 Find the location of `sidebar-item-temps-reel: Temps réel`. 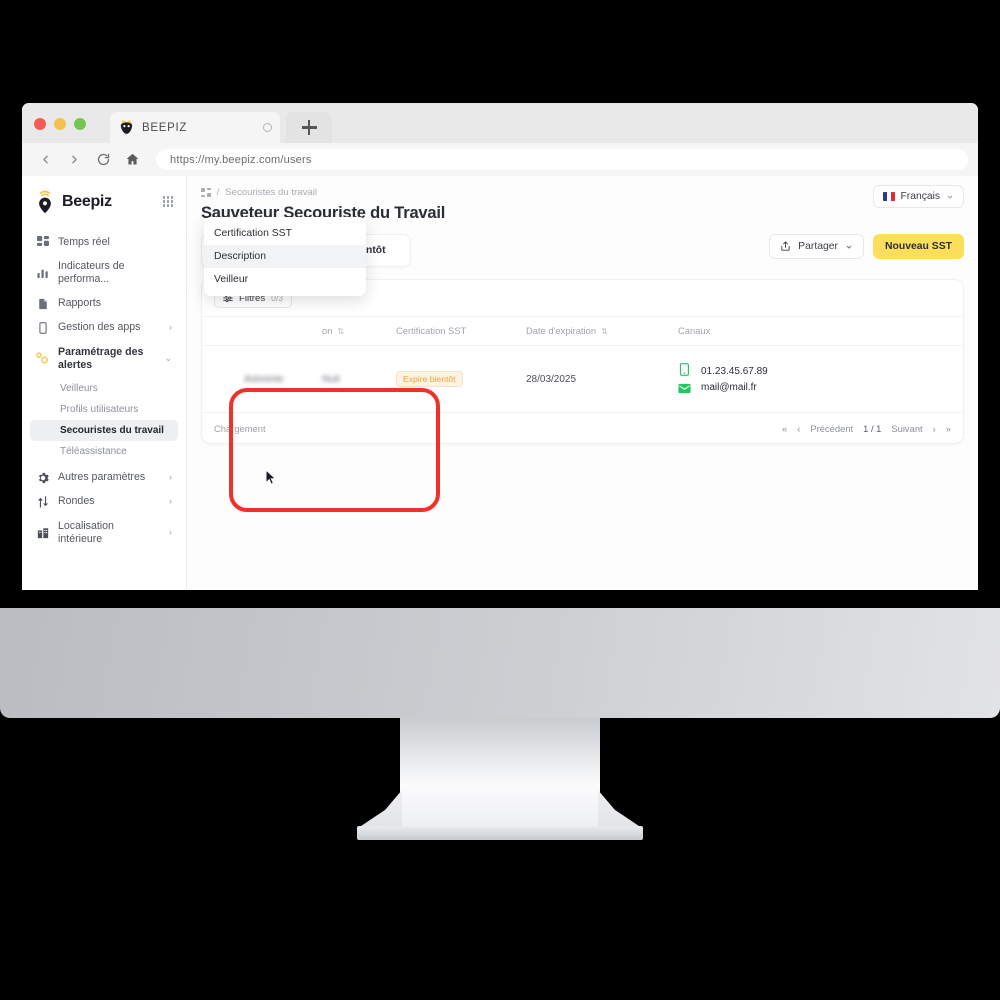

sidebar-item-temps-reel: Temps réel is located at coordinates (104, 242).